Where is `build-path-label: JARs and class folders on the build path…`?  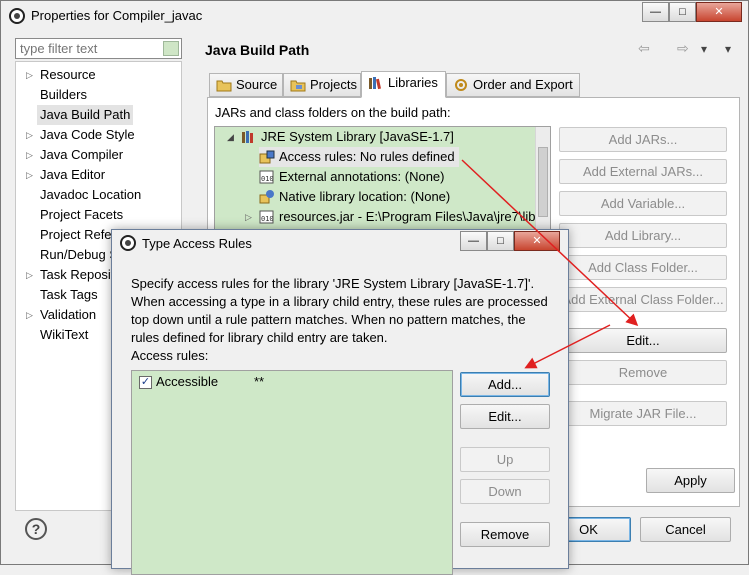 build-path-label: JARs and class folders on the build path… is located at coordinates (333, 112).